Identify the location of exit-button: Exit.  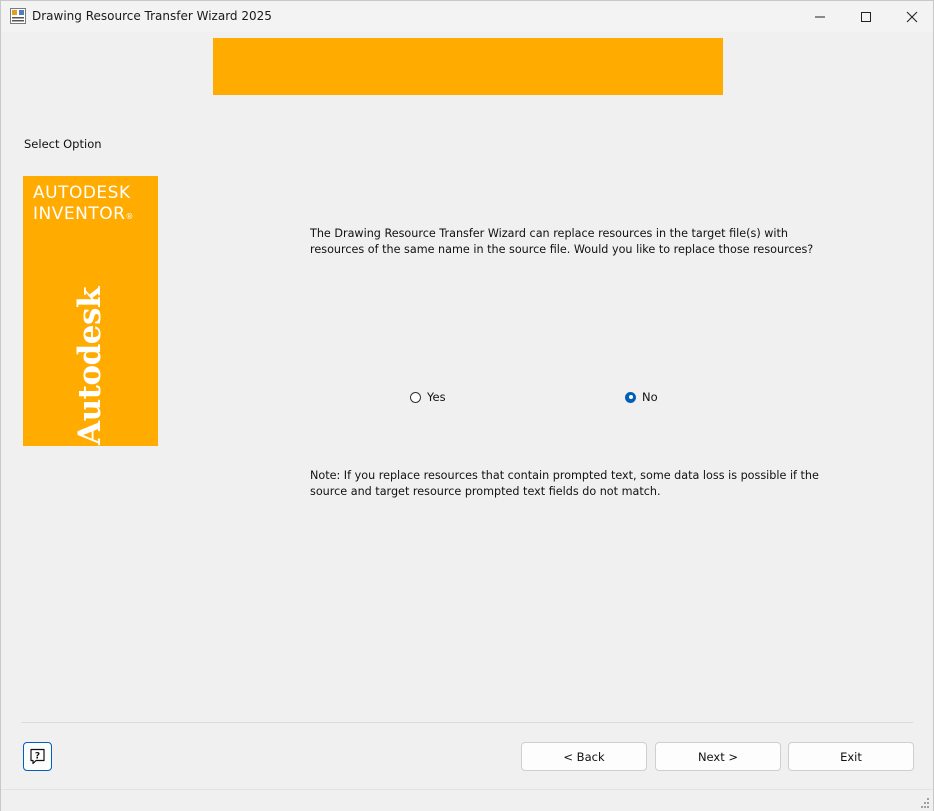
(851, 756).